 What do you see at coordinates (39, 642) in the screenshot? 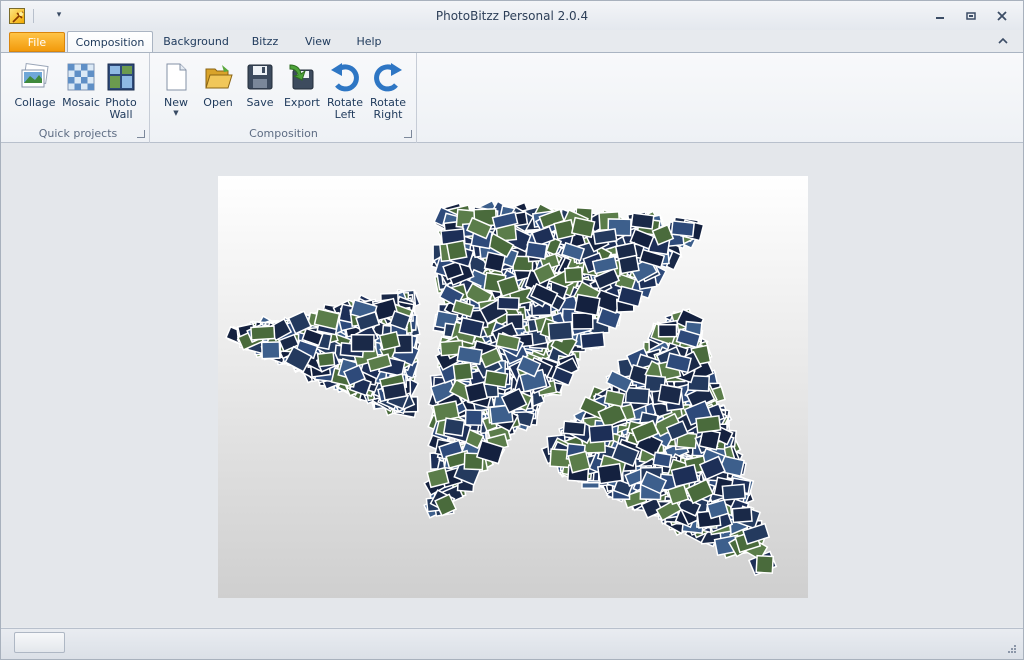
I see `status-panel` at bounding box center [39, 642].